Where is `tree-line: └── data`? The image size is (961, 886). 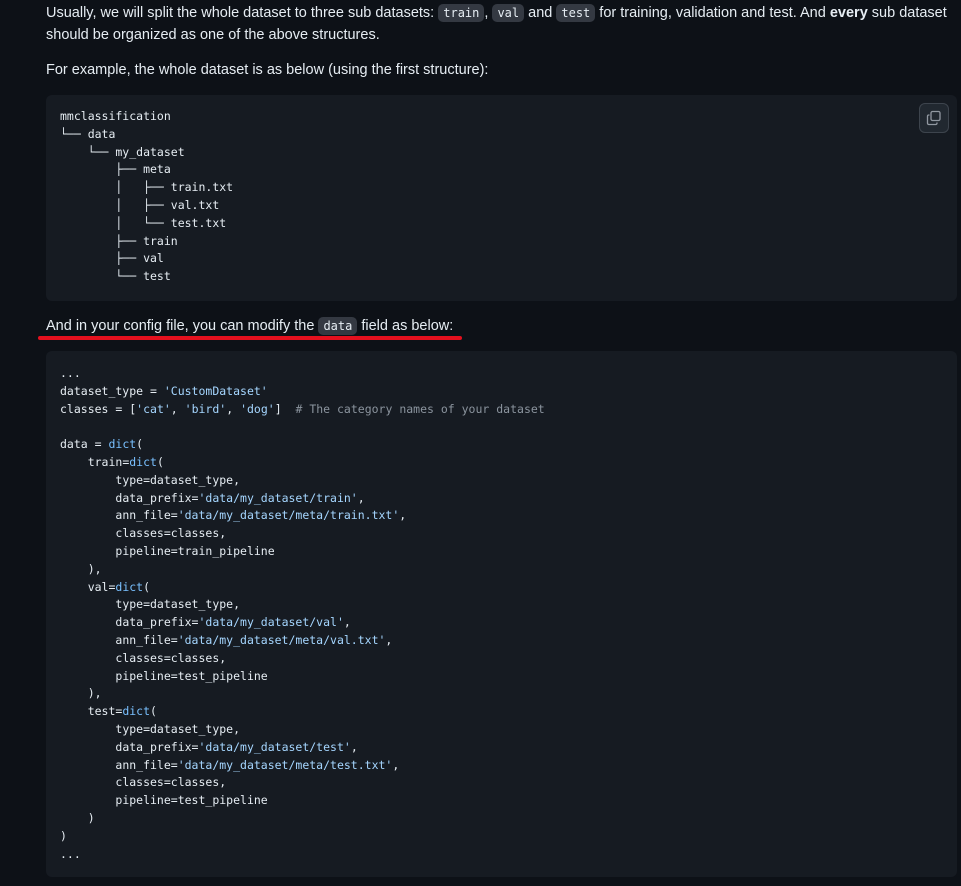 tree-line: └── data is located at coordinates (88, 133).